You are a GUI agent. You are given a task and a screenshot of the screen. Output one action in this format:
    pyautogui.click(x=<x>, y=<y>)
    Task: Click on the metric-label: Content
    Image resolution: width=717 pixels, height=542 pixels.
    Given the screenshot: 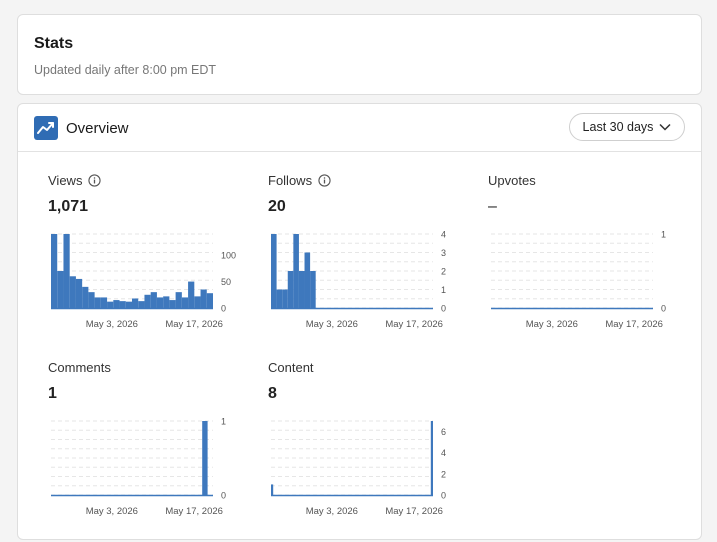 What is the action you would take?
    pyautogui.click(x=291, y=367)
    